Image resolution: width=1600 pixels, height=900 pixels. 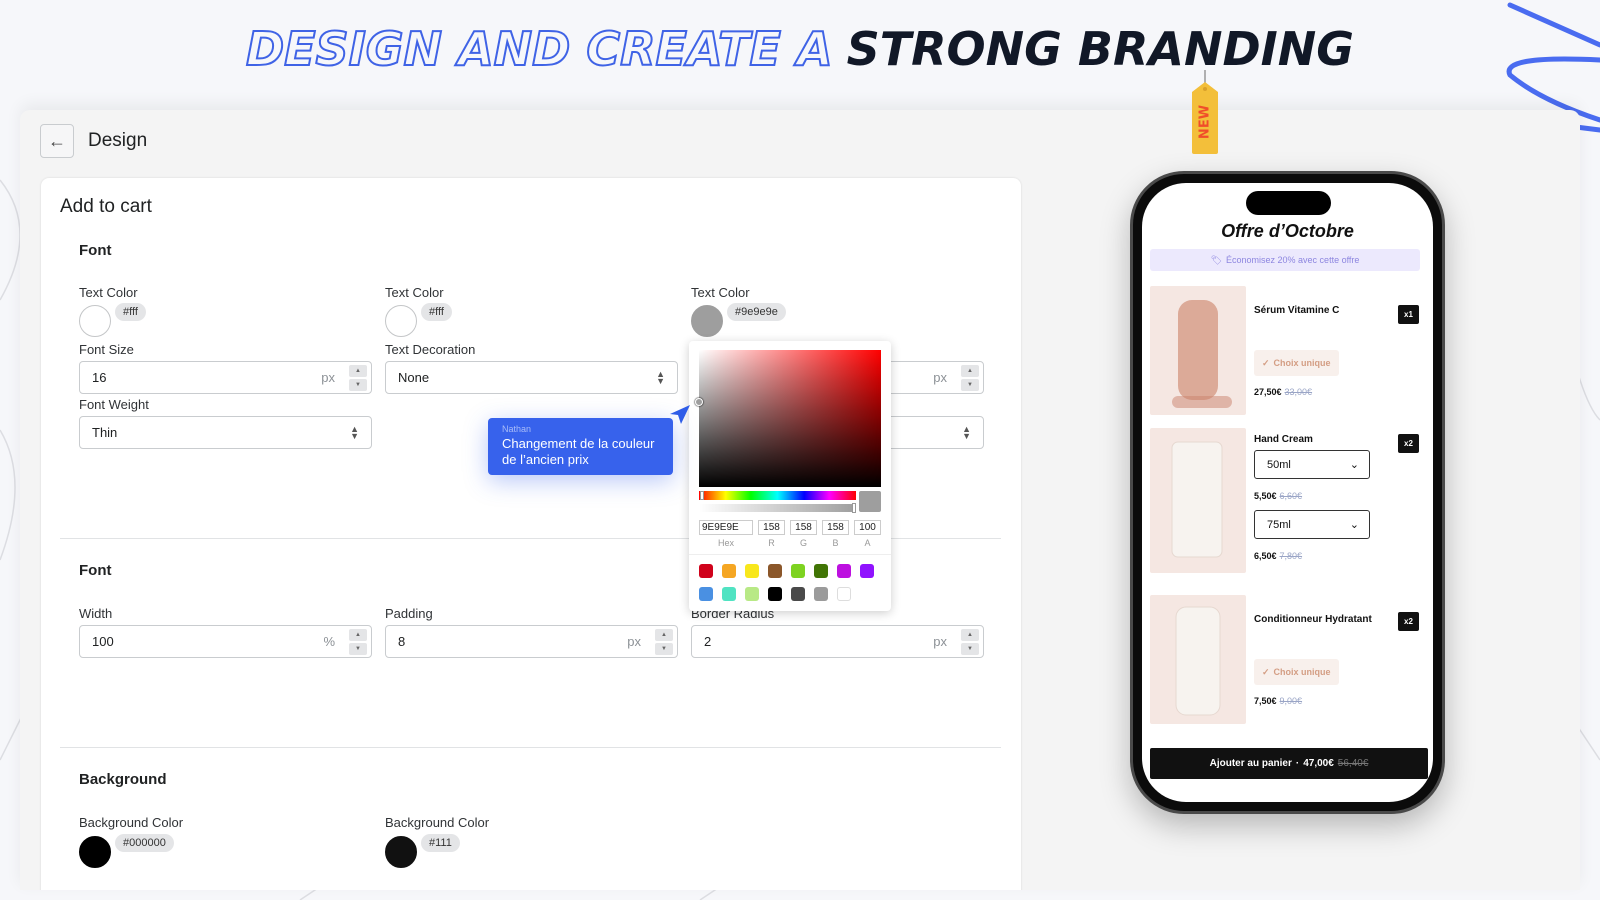 What do you see at coordinates (414, 292) in the screenshot?
I see `text-color-label-2: Text Color` at bounding box center [414, 292].